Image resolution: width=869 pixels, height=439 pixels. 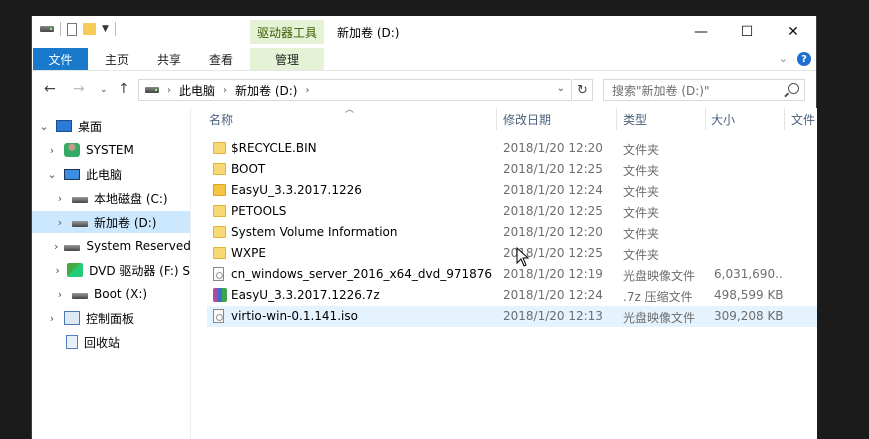 What do you see at coordinates (72, 318) in the screenshot?
I see `control-panel-icon` at bounding box center [72, 318].